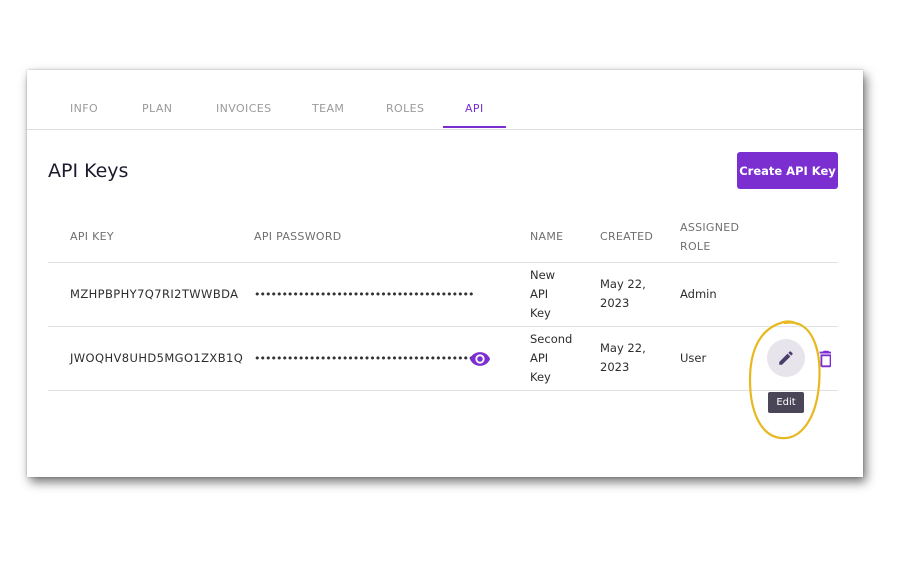 This screenshot has height=562, width=900. I want to click on name-cell: Second API Key, so click(551, 358).